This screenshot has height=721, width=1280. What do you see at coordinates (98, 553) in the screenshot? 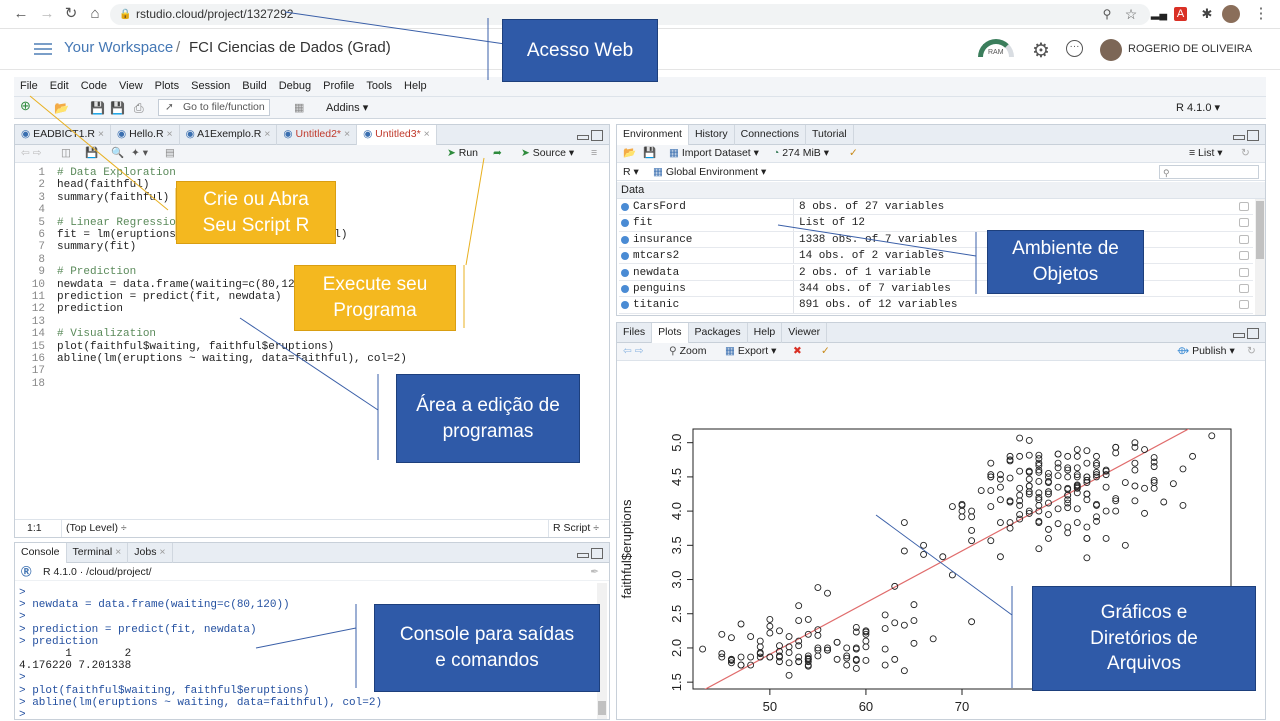
I see `tab-terminal: Terminal ×` at bounding box center [98, 553].